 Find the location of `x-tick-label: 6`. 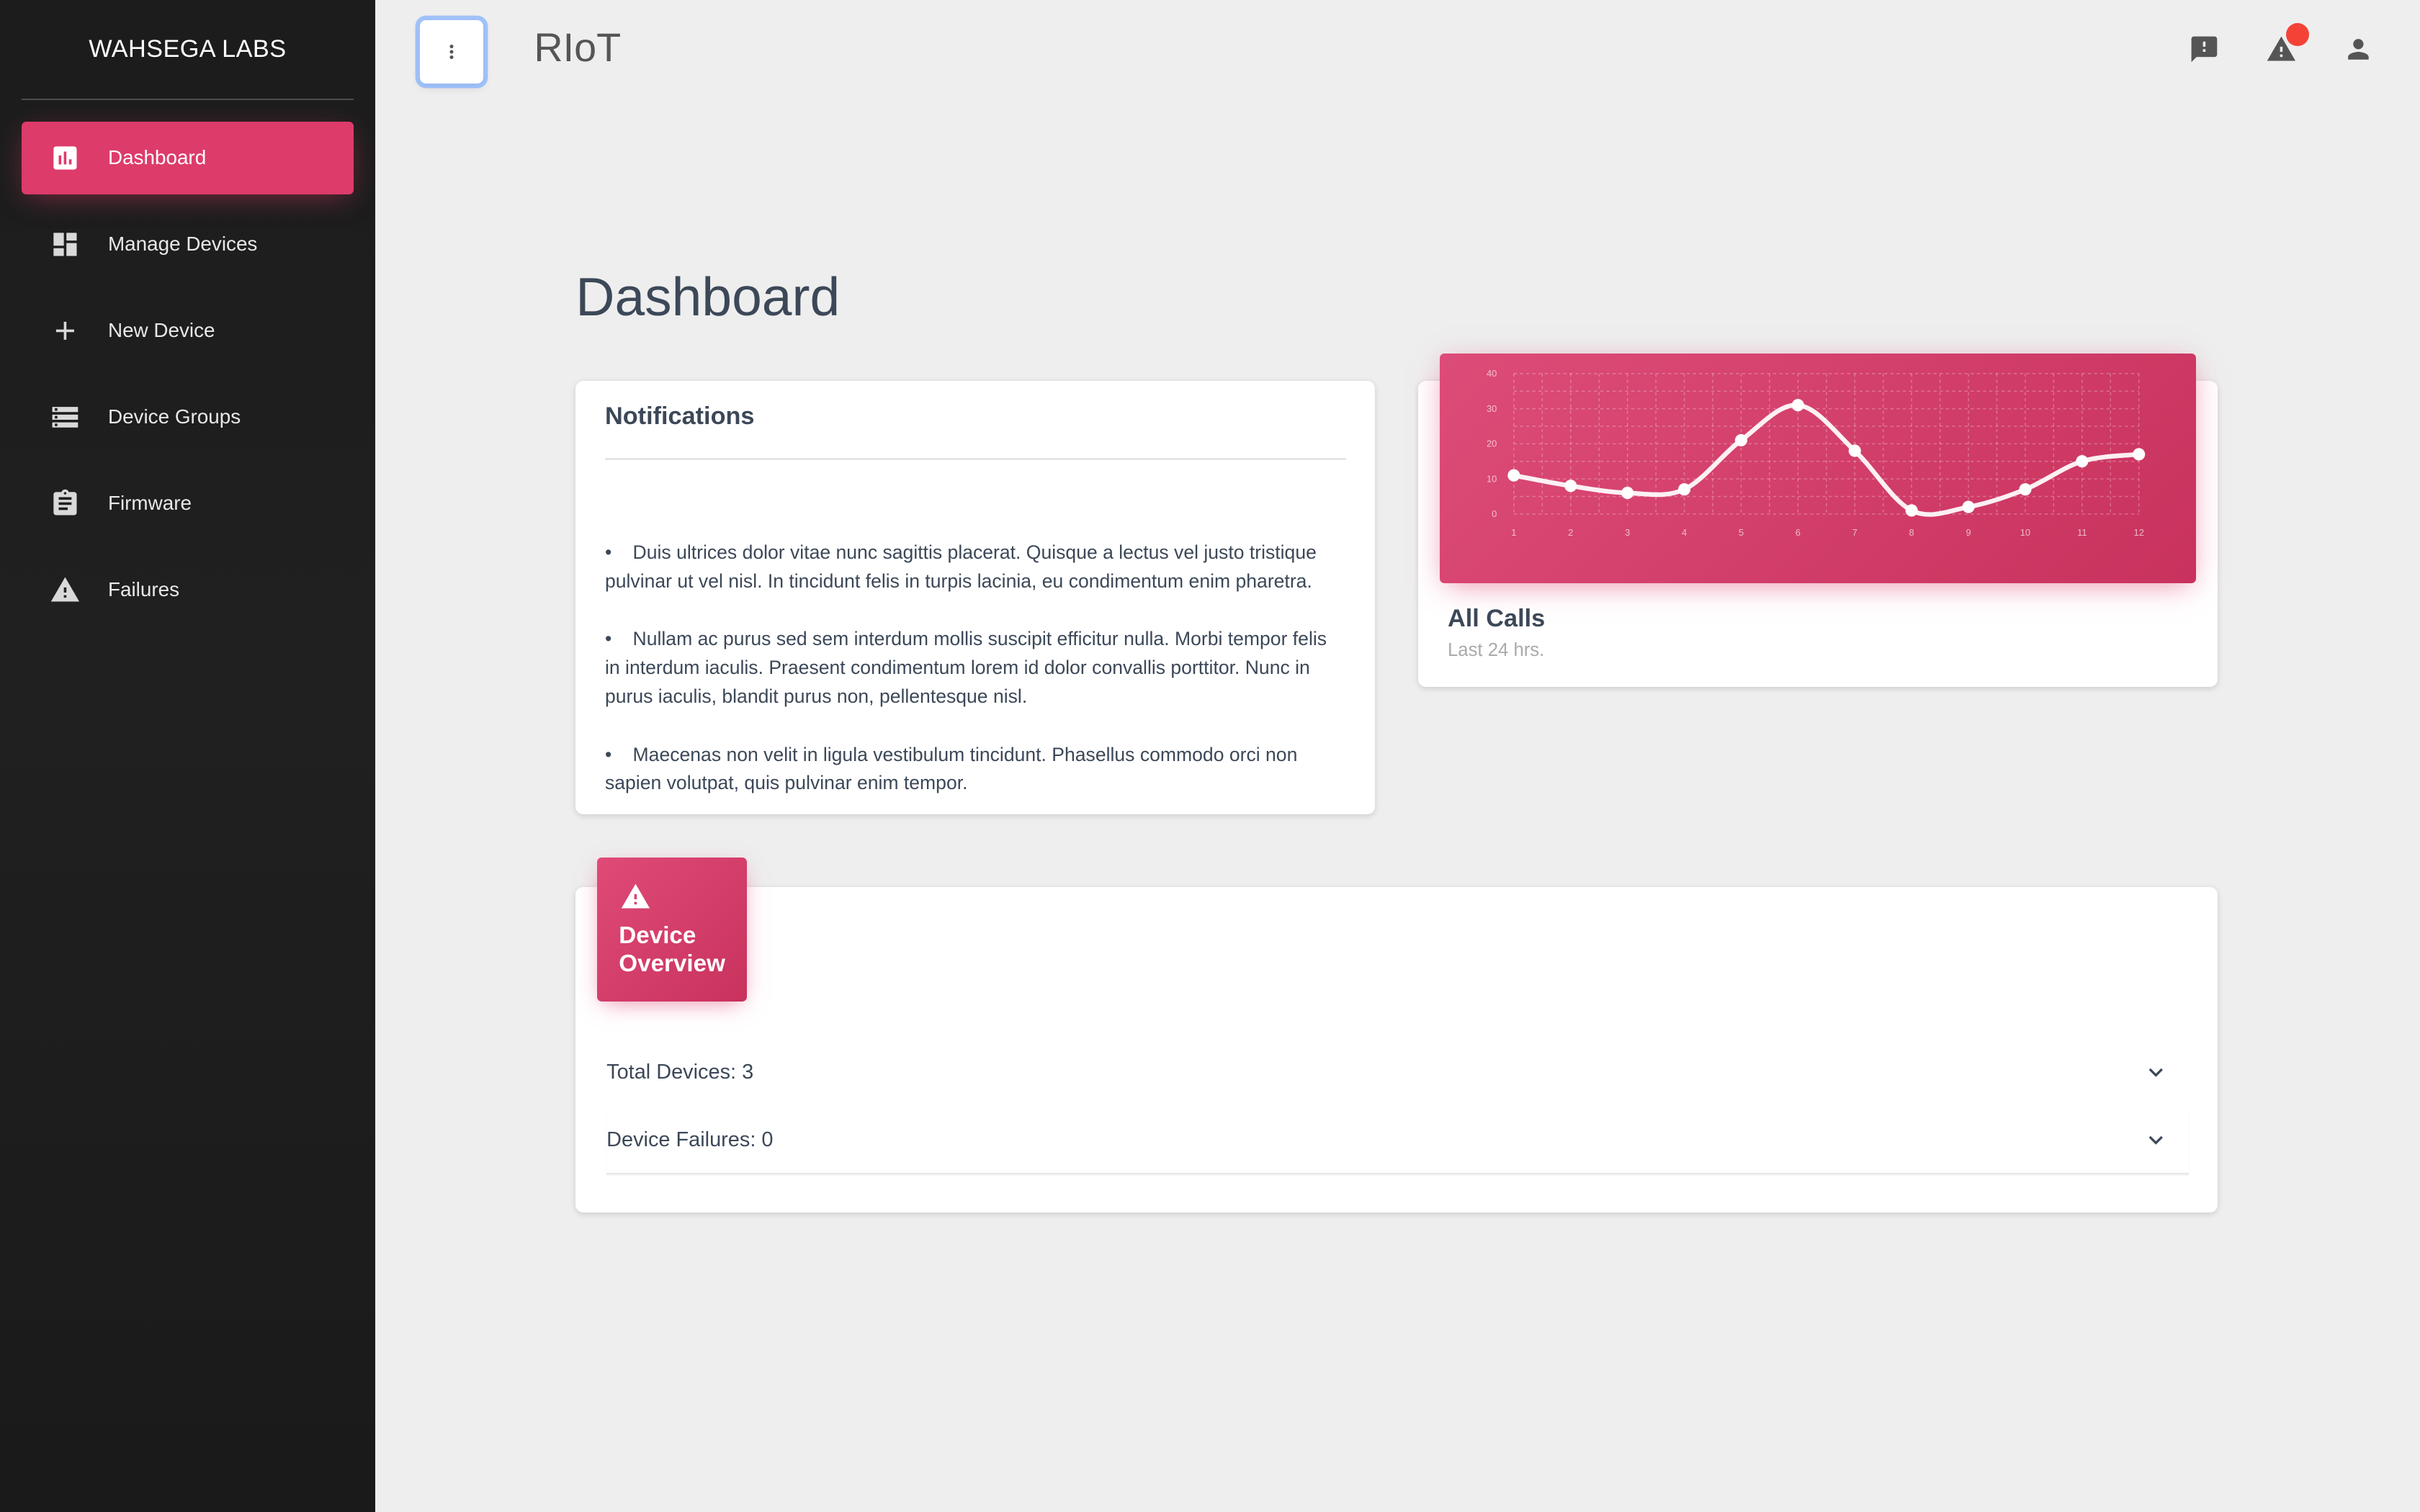

x-tick-label: 6 is located at coordinates (1798, 532).